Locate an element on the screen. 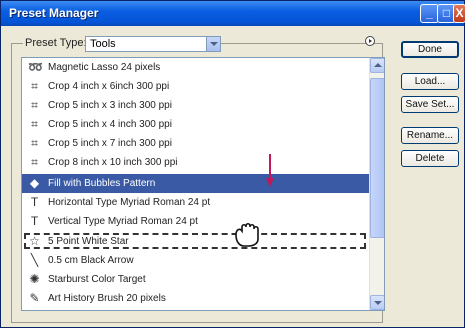 The height and width of the screenshot is (328, 465). paint-bucket-icon: ◆ is located at coordinates (34, 183).